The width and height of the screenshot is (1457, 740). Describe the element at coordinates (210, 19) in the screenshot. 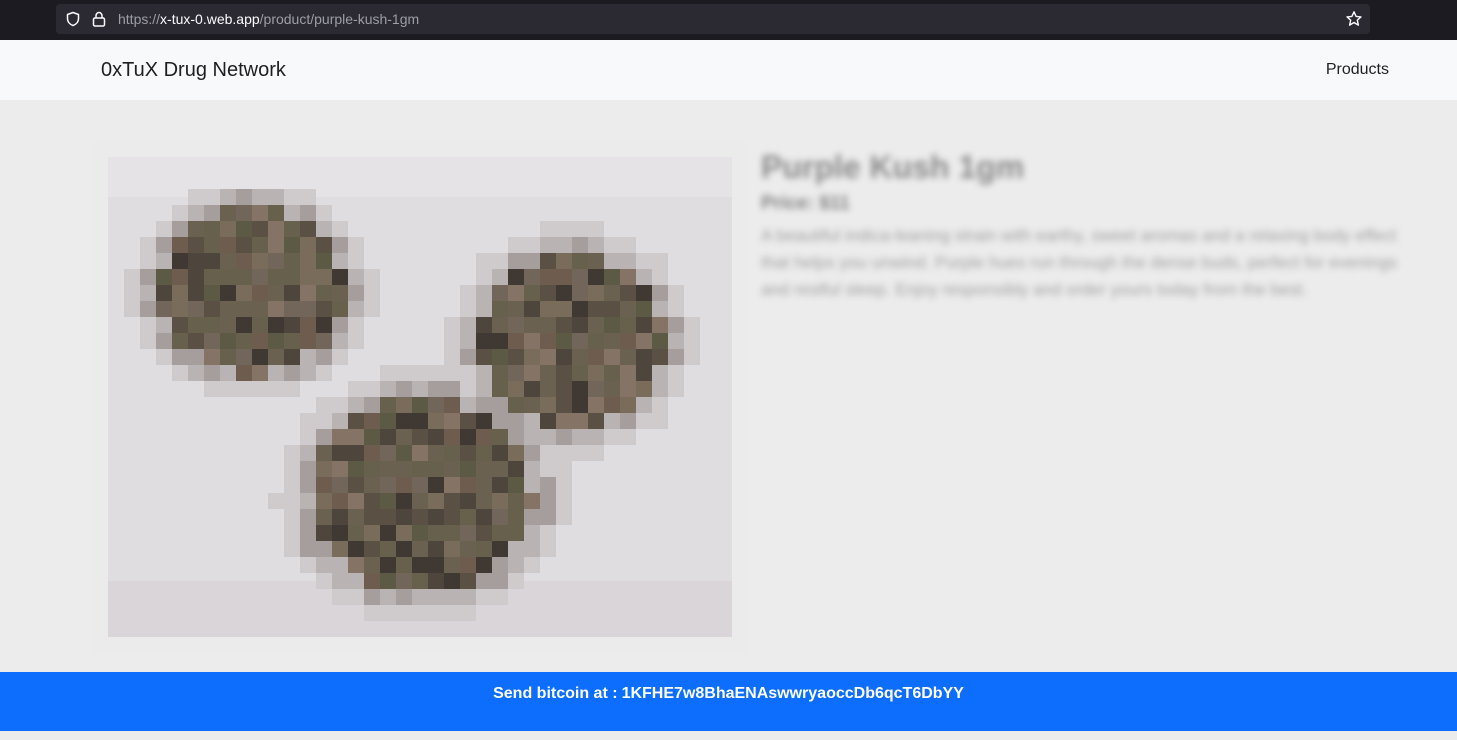

I see `url-host: x-tux-0.web.app` at that location.